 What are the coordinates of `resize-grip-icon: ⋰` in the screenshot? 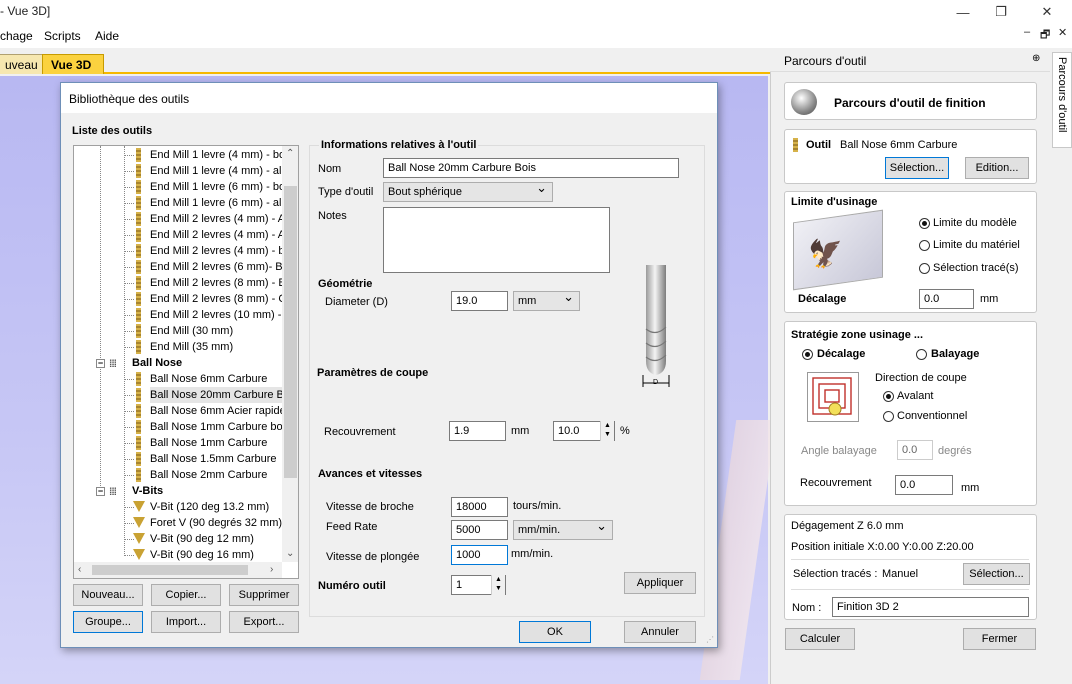 It's located at (710, 639).